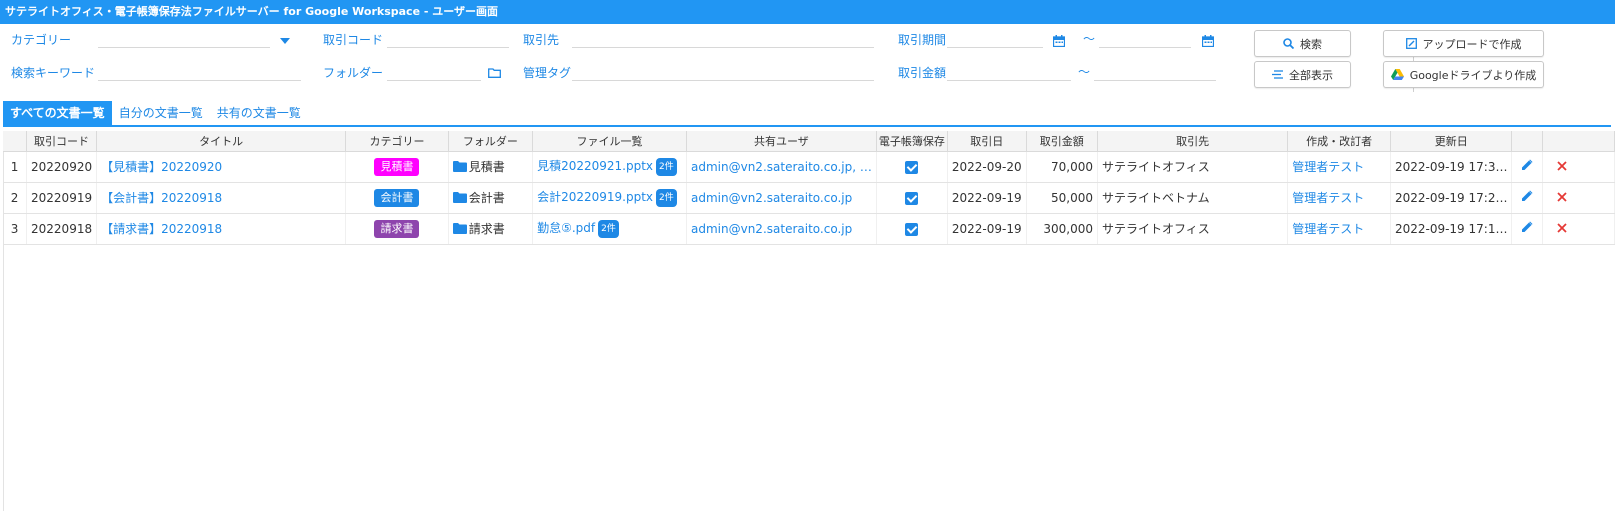 The image size is (1615, 511). Describe the element at coordinates (547, 73) in the screenshot. I see `tag-label: 管理タグ` at that location.